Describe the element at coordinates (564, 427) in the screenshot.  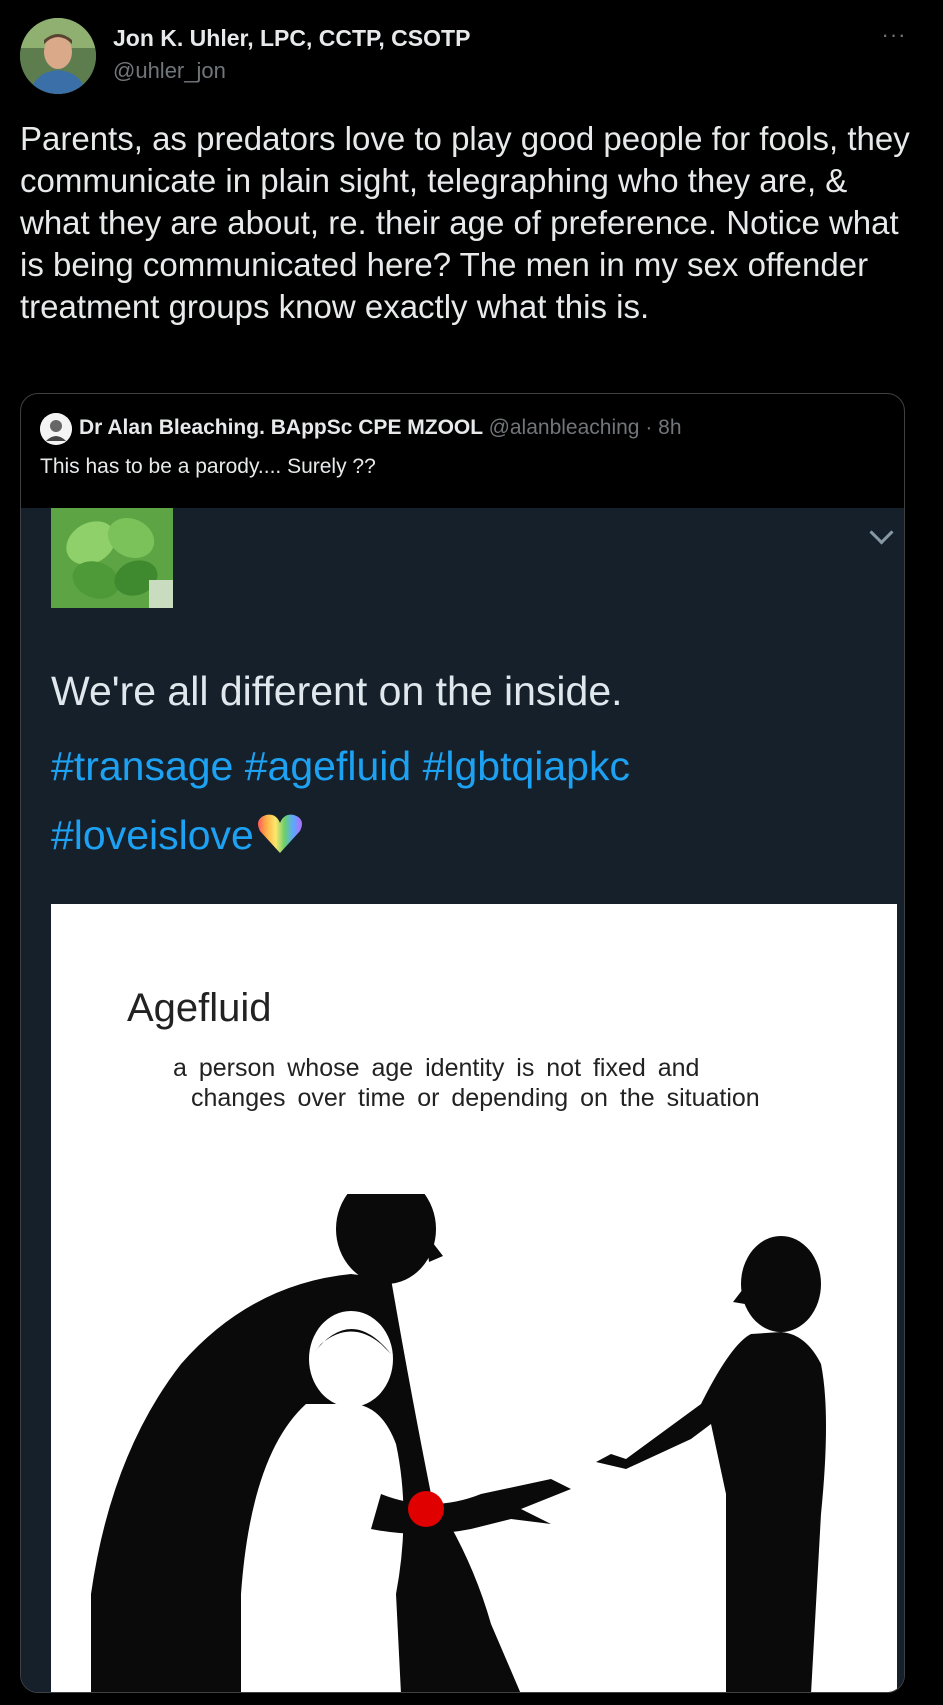
I see `quoted-author-handle: @alanbleaching` at that location.